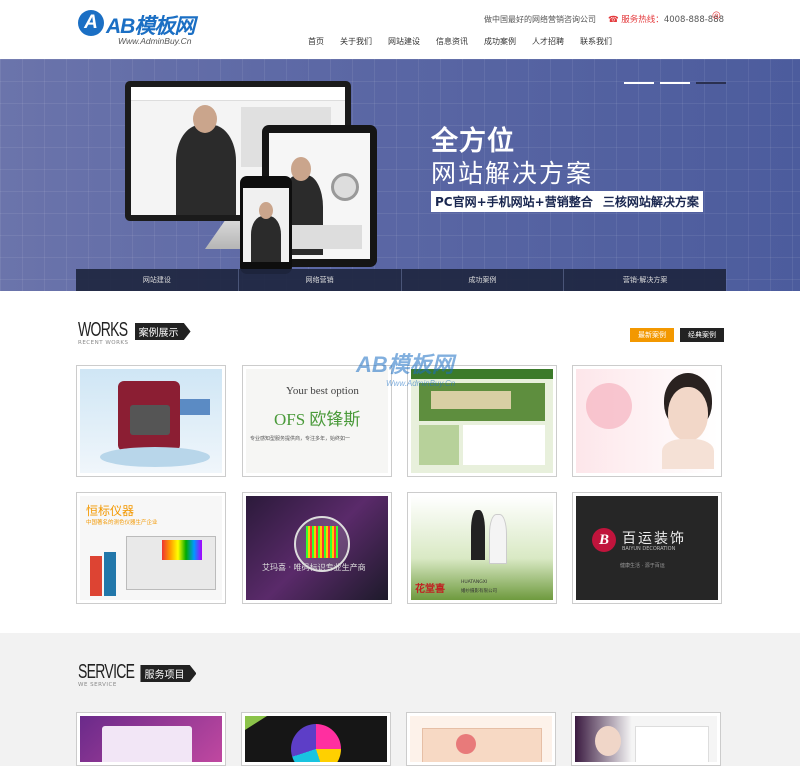  I want to click on main-nav: 首页 关于我们 网站建设 信息资讯 成功案例 人才招聘 联系我们, so click(460, 42).